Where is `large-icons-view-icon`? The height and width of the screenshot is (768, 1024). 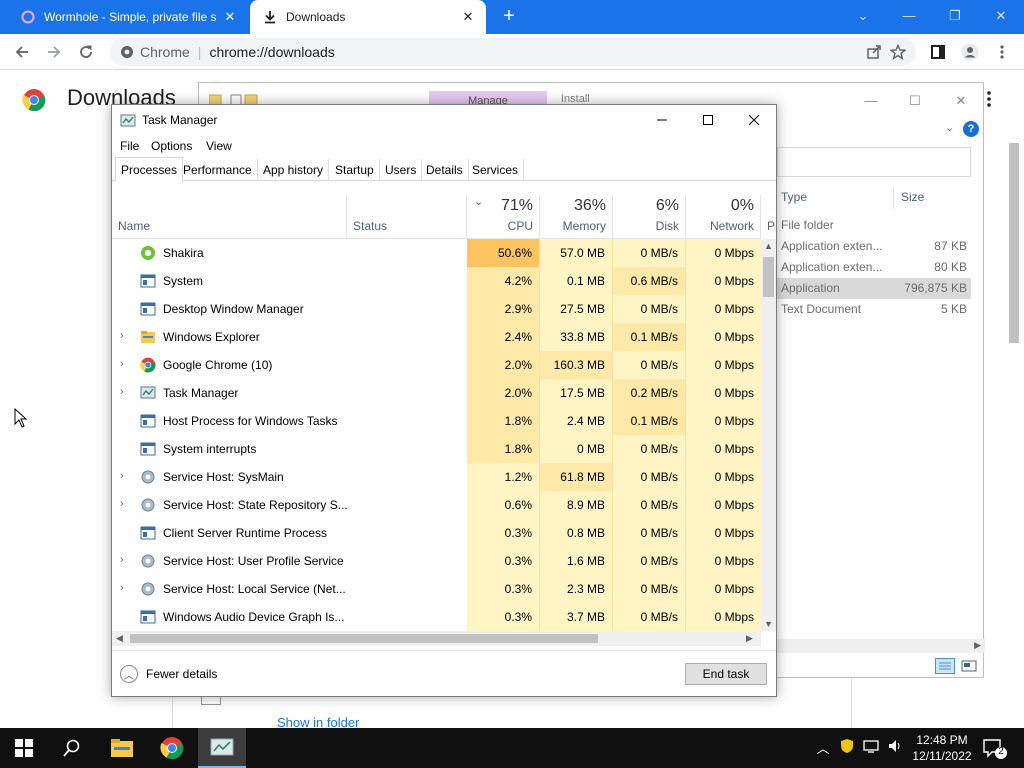 large-icons-view-icon is located at coordinates (969, 666).